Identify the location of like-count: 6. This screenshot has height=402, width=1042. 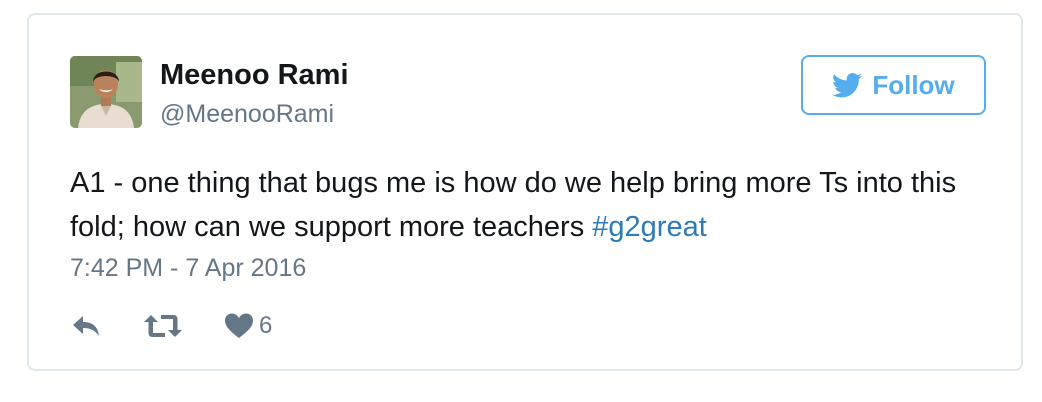
(266, 325).